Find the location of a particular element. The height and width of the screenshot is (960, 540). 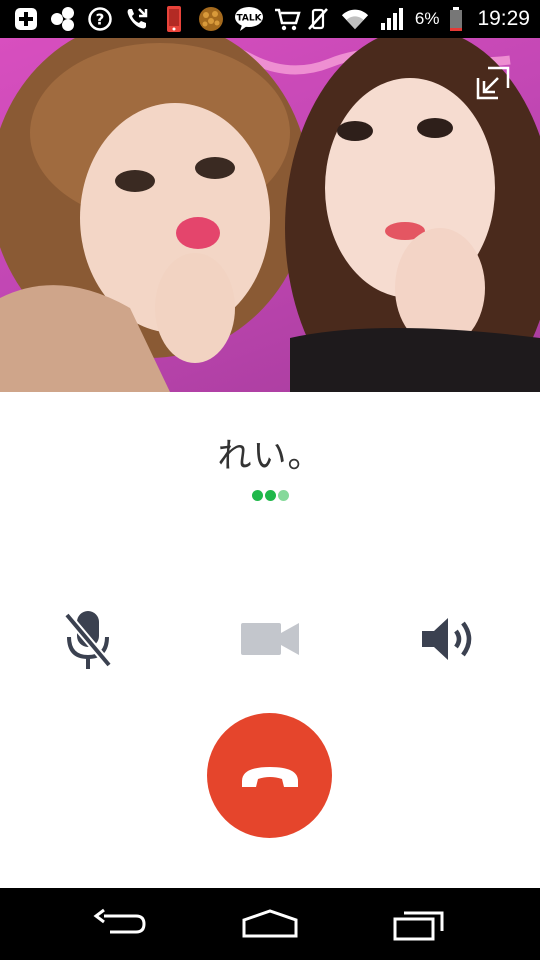

caller-name: れい。 is located at coordinates (270, 456).